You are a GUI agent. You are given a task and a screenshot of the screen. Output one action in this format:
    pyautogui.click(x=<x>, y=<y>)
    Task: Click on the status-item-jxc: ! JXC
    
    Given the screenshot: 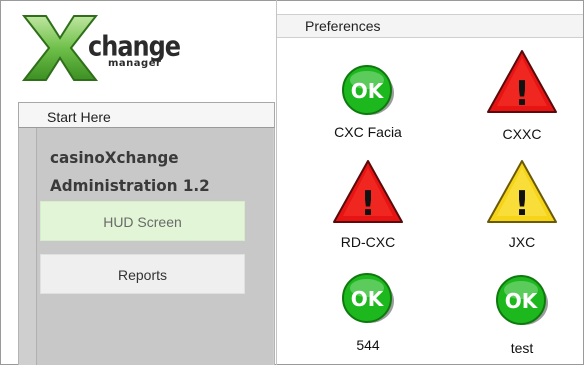 What is the action you would take?
    pyautogui.click(x=522, y=204)
    